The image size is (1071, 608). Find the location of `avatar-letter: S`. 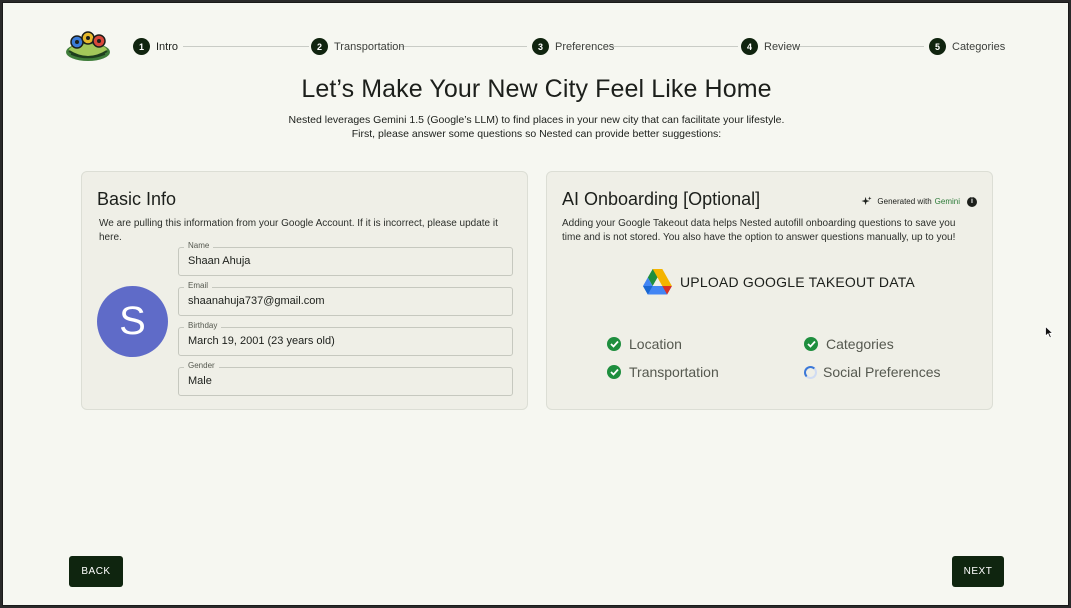

avatar-letter: S is located at coordinates (132, 321).